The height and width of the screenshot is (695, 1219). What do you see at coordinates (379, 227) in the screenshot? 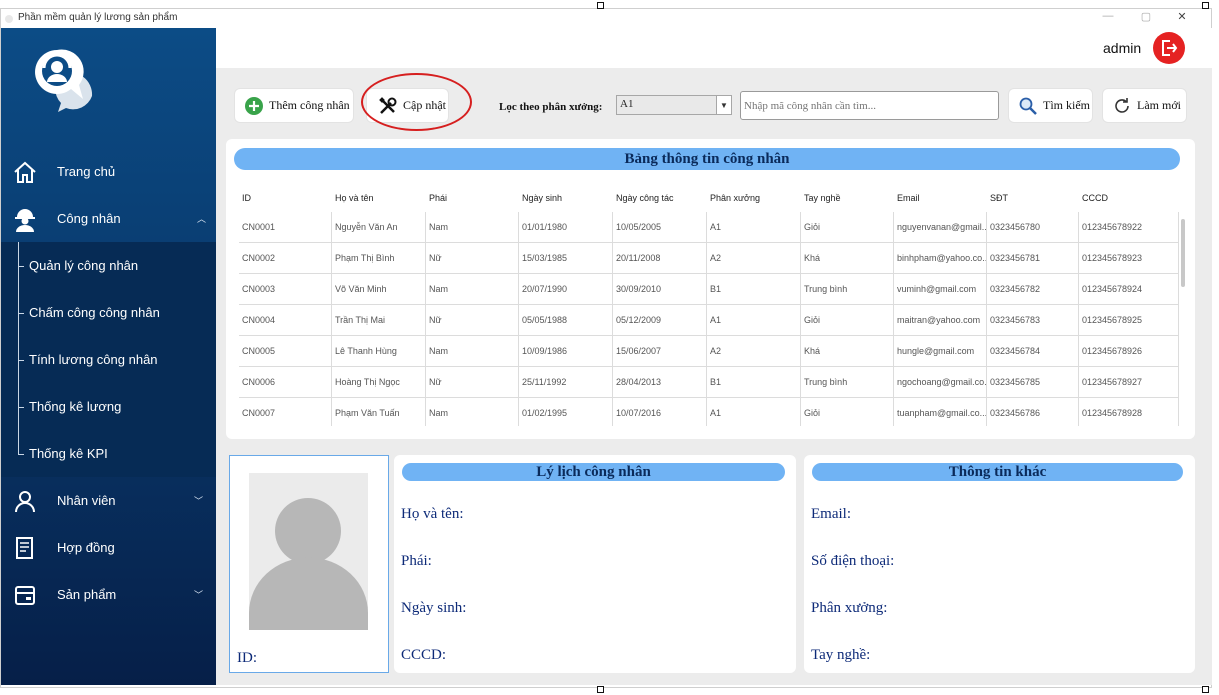
I see `table-cell: Nguyễn Văn An` at bounding box center [379, 227].